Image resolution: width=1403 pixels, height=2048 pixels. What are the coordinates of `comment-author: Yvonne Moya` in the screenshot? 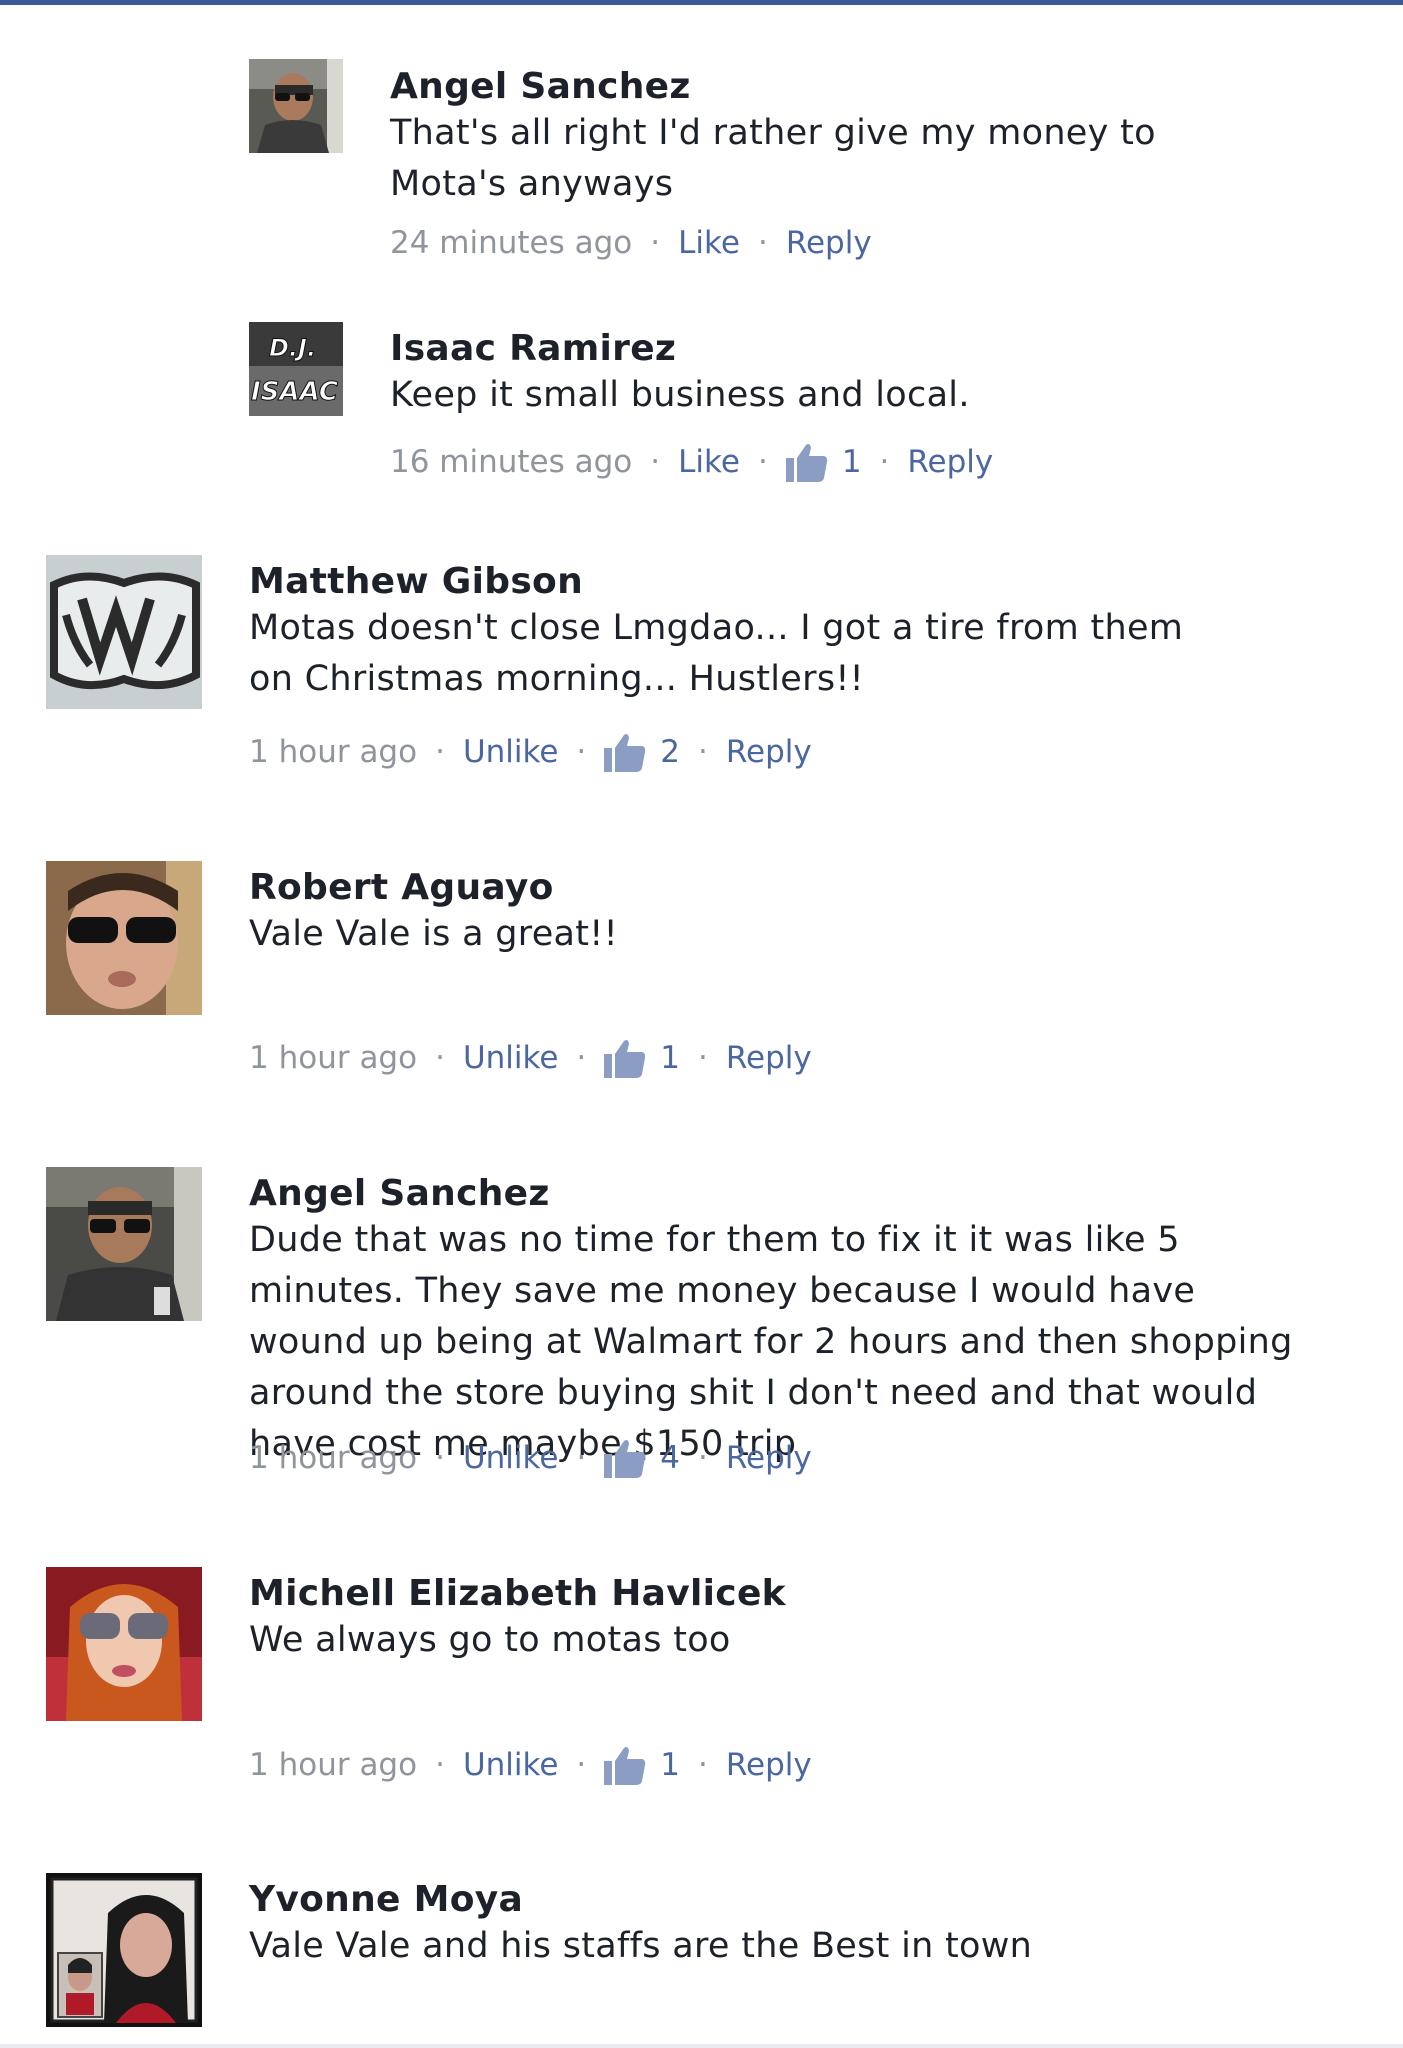 It's located at (386, 1899).